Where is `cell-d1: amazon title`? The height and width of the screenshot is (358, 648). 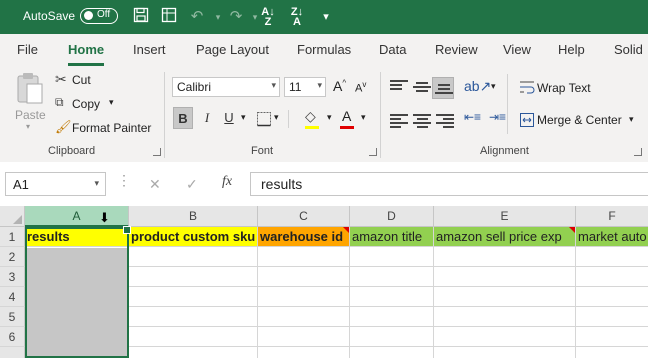
cell-d1: amazon title is located at coordinates (392, 237).